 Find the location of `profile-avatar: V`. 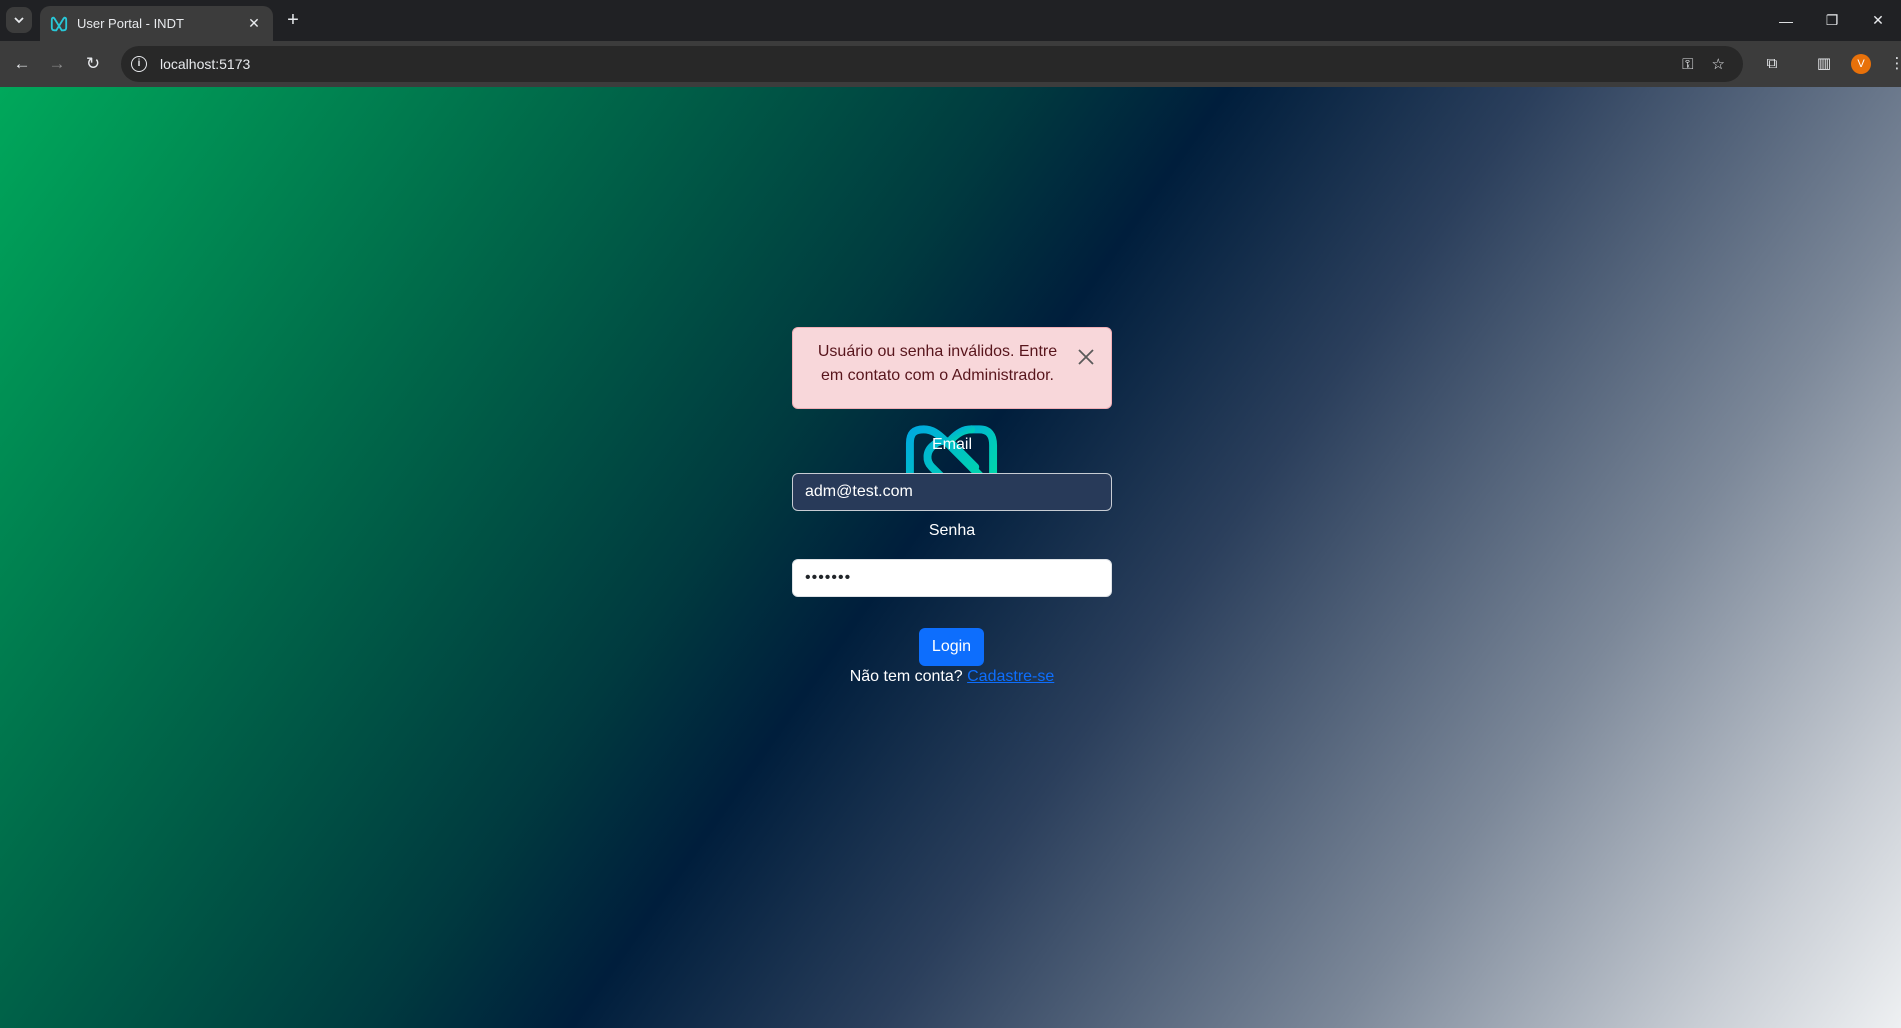

profile-avatar: V is located at coordinates (1861, 64).